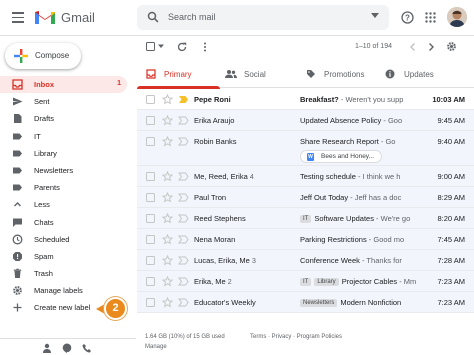 The image size is (474, 355). What do you see at coordinates (37, 136) in the screenshot?
I see `sidebar-item-label: IT` at bounding box center [37, 136].